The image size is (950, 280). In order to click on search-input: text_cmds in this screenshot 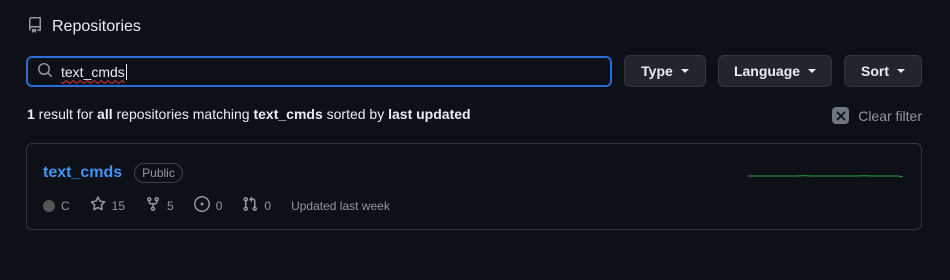, I will do `click(319, 71)`.